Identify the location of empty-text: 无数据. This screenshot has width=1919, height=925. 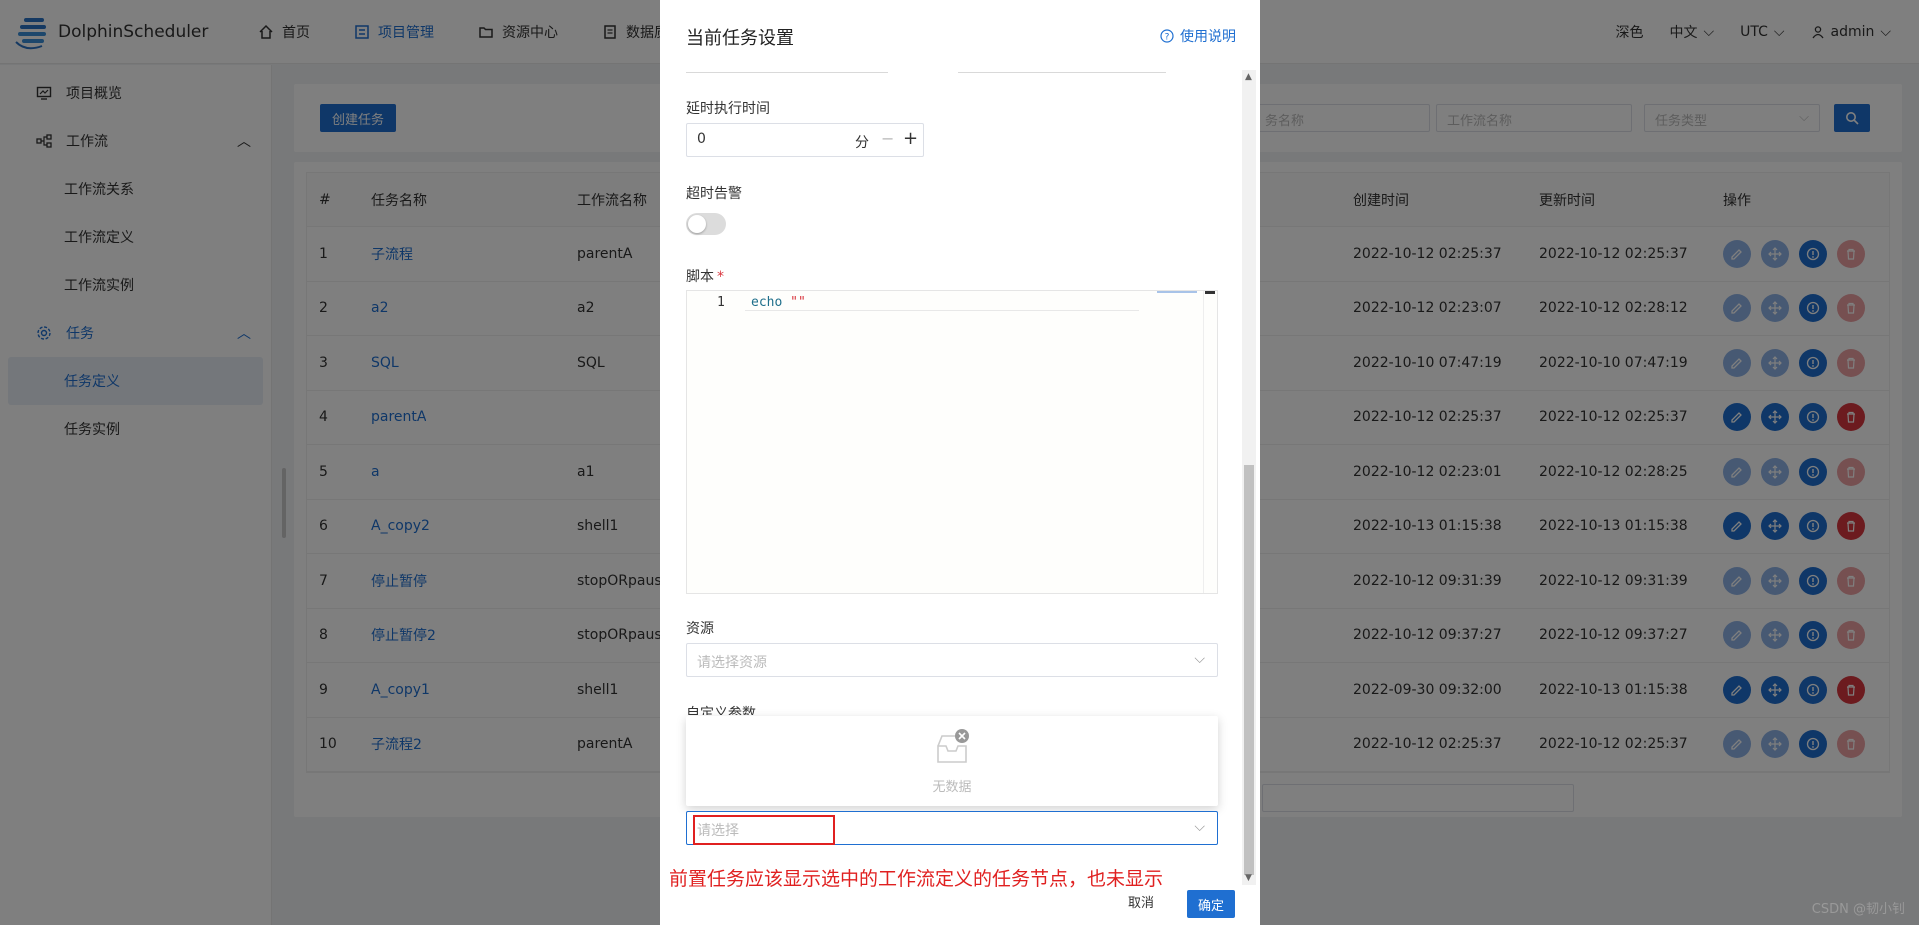
(952, 787).